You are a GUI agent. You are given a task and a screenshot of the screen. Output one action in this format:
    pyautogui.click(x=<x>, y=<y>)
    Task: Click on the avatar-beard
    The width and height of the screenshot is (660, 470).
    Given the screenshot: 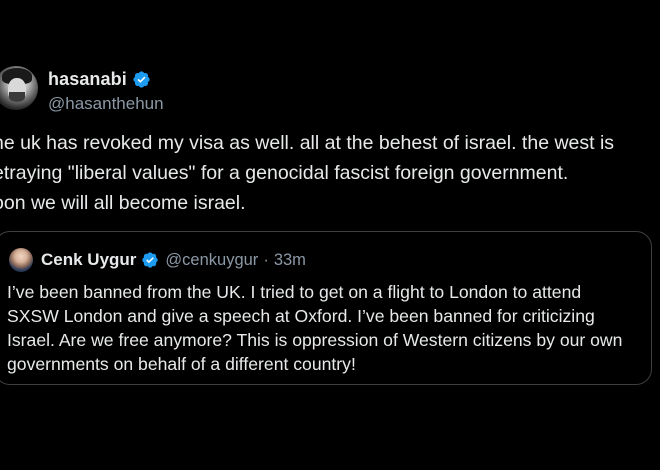 What is the action you would take?
    pyautogui.click(x=17, y=97)
    